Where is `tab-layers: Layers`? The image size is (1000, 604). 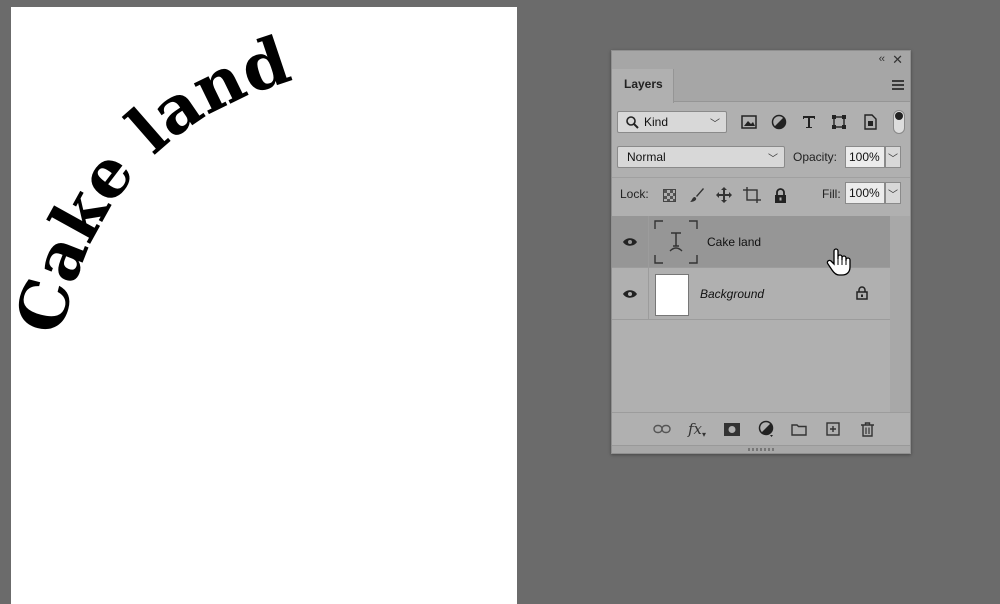
tab-layers: Layers is located at coordinates (643, 86).